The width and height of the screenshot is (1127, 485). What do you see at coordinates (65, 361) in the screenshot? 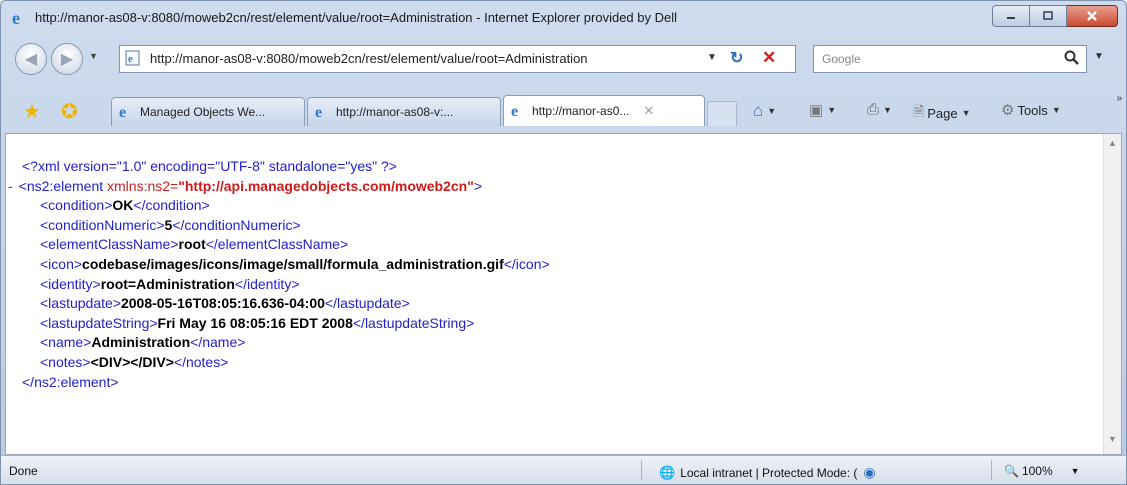
I see `xml-open-tag: <notes>` at bounding box center [65, 361].